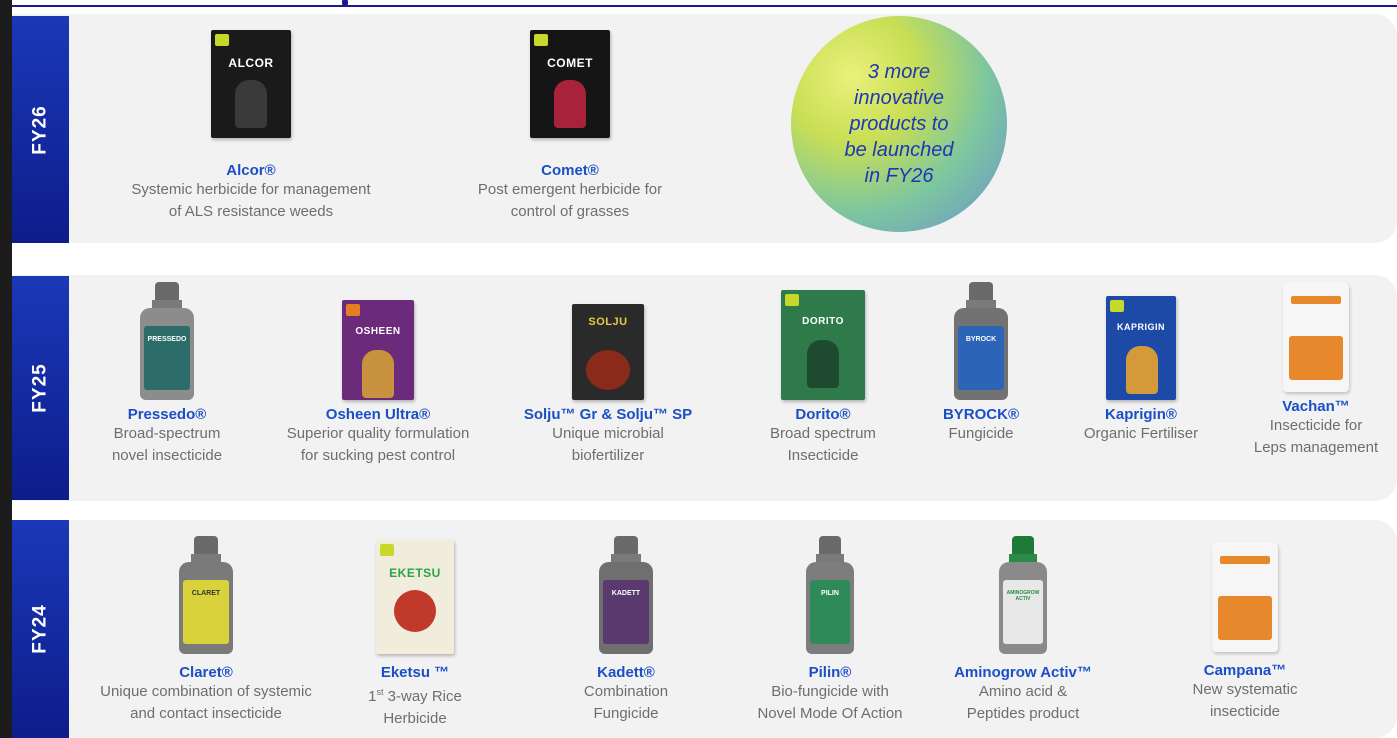 This screenshot has width=1397, height=738. What do you see at coordinates (899, 98) in the screenshot?
I see `callout-line: innovative` at bounding box center [899, 98].